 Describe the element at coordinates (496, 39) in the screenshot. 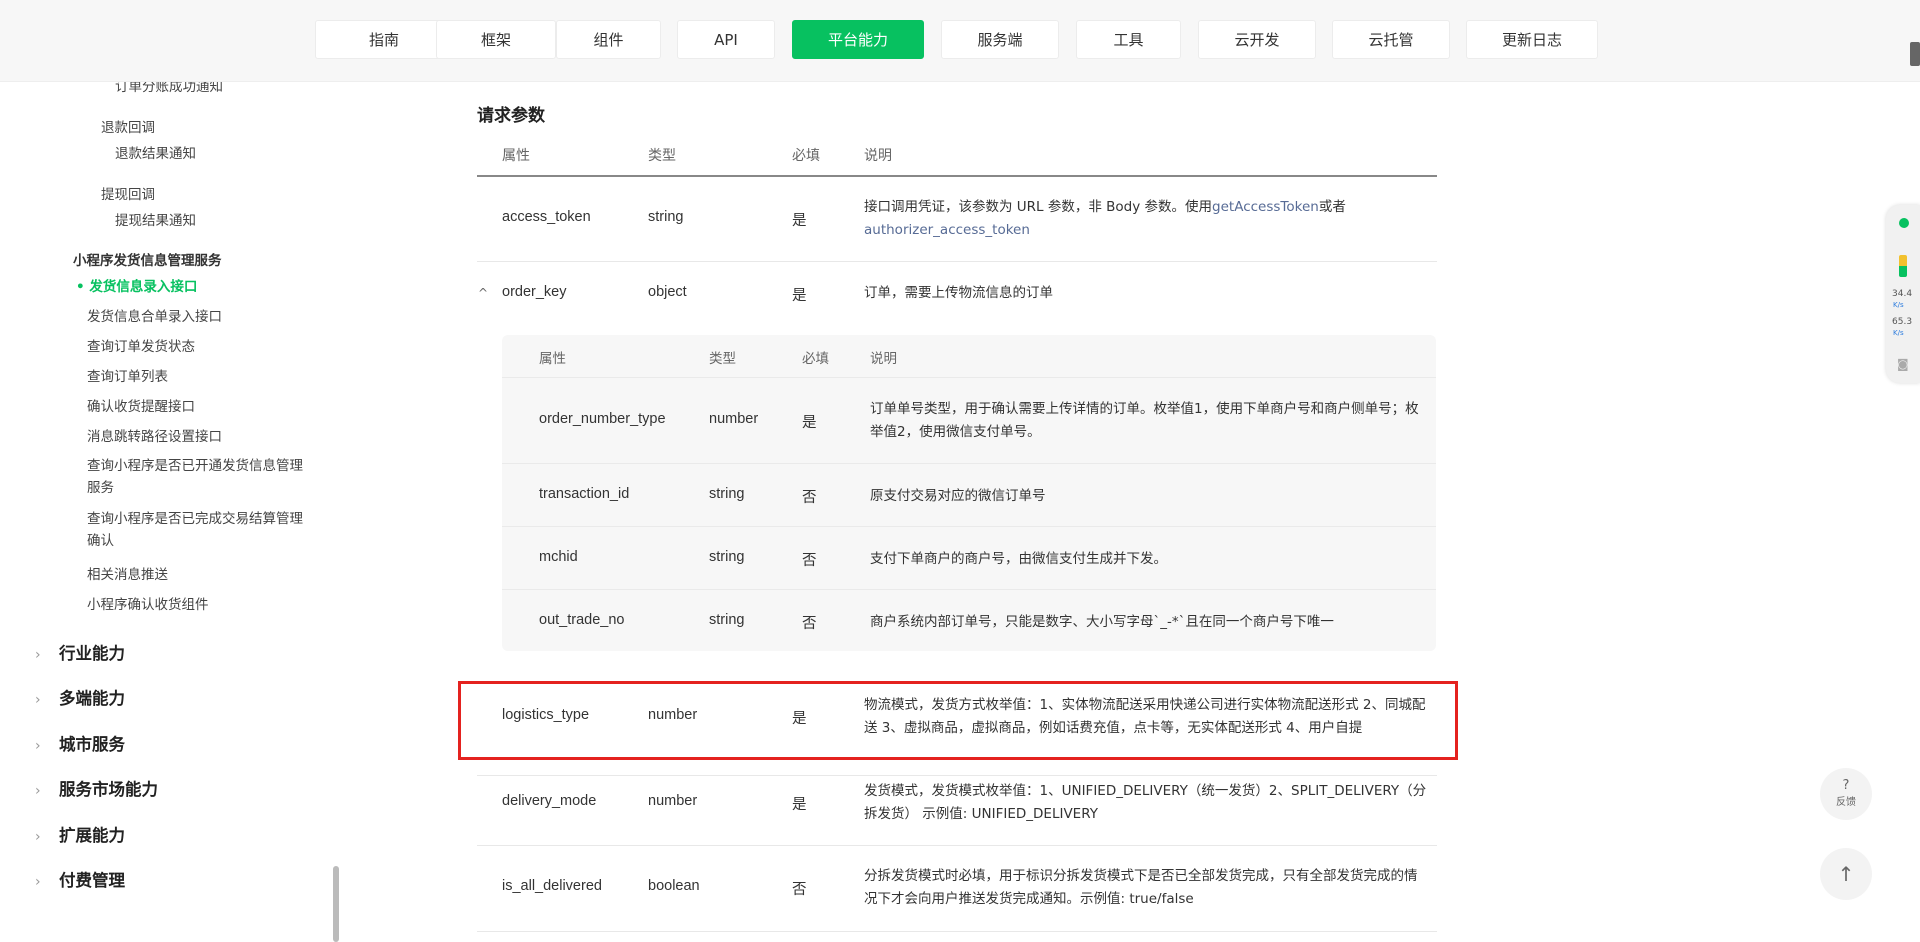

I see `nav-framework: 框架` at that location.